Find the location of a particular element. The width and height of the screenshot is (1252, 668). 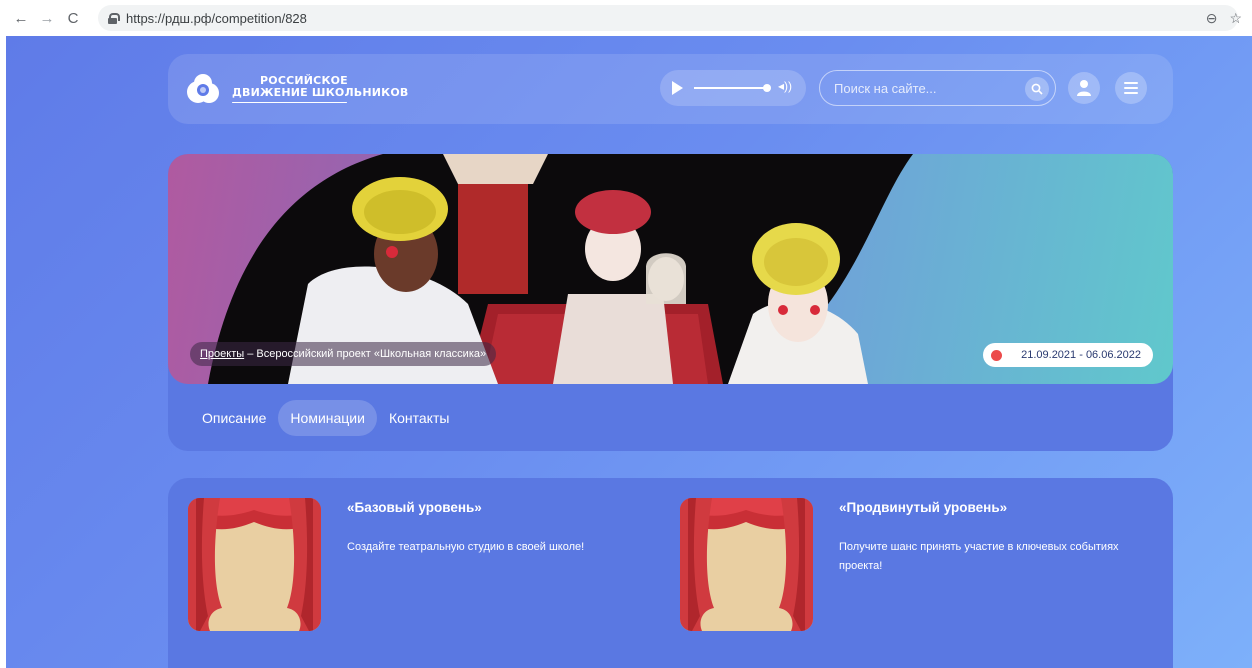

forward-arrow-icon: → is located at coordinates (47, 18).